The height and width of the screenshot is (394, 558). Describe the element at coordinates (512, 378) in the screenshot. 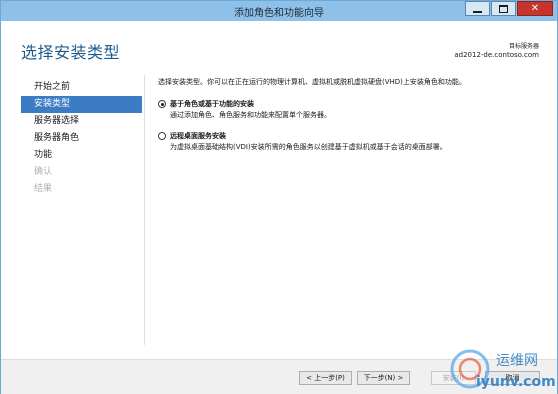

I see `cancel-button: 取消` at that location.